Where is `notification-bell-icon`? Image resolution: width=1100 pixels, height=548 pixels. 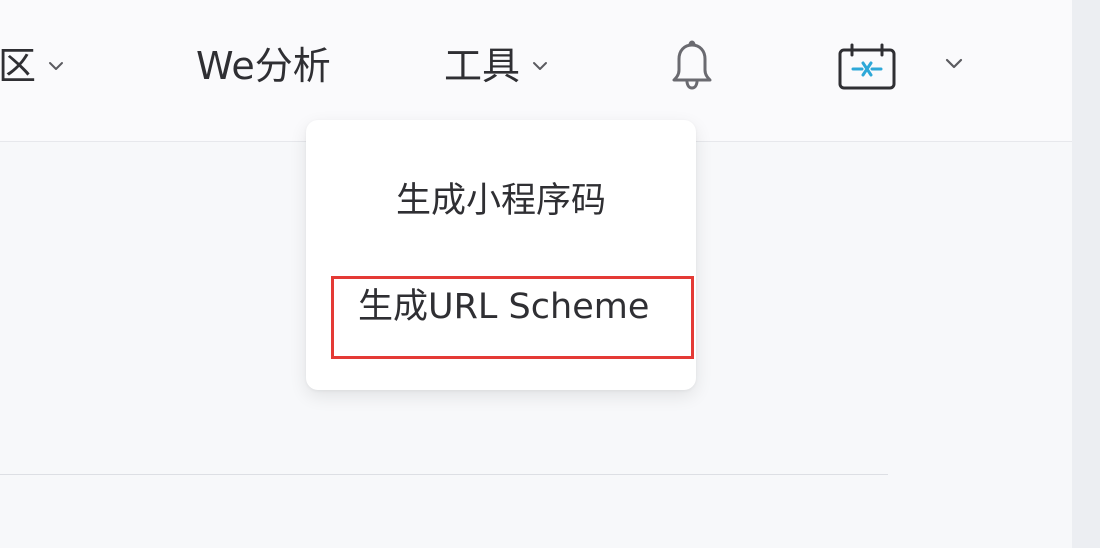 notification-bell-icon is located at coordinates (692, 66).